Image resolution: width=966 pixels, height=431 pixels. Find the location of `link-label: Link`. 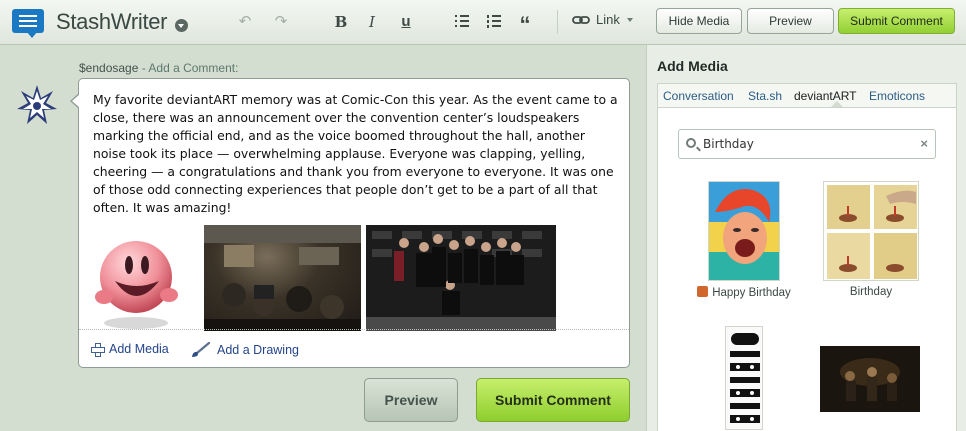

link-label: Link is located at coordinates (608, 19).